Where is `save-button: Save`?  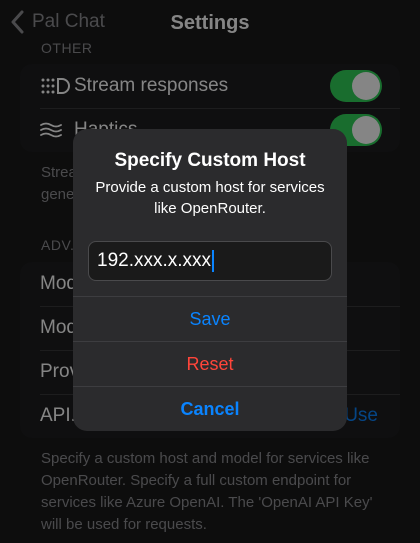 save-button: Save is located at coordinates (210, 318).